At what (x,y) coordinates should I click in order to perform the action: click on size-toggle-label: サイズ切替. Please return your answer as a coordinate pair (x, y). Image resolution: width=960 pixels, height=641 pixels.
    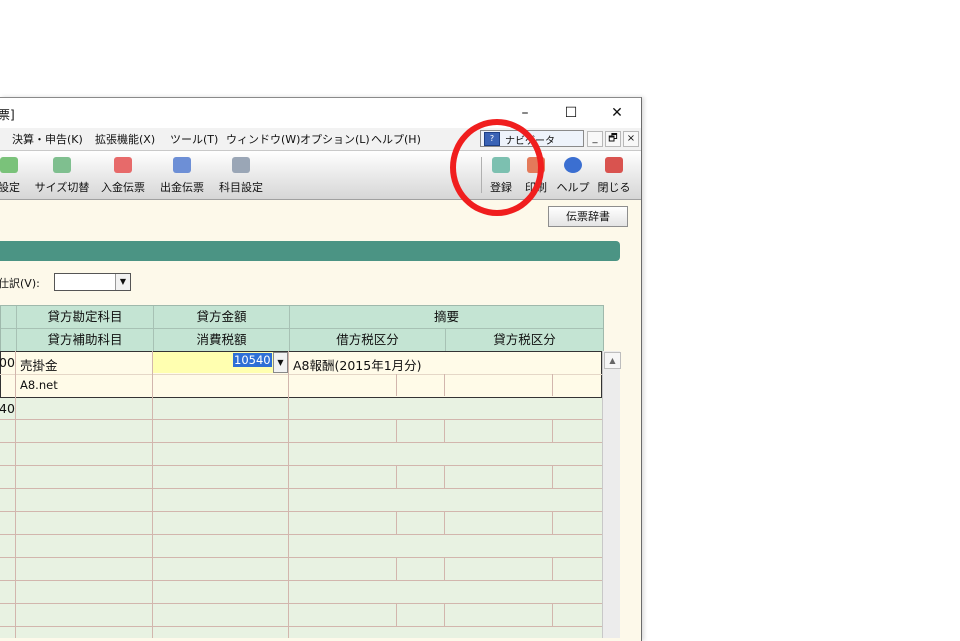
    Looking at the image, I should click on (62, 187).